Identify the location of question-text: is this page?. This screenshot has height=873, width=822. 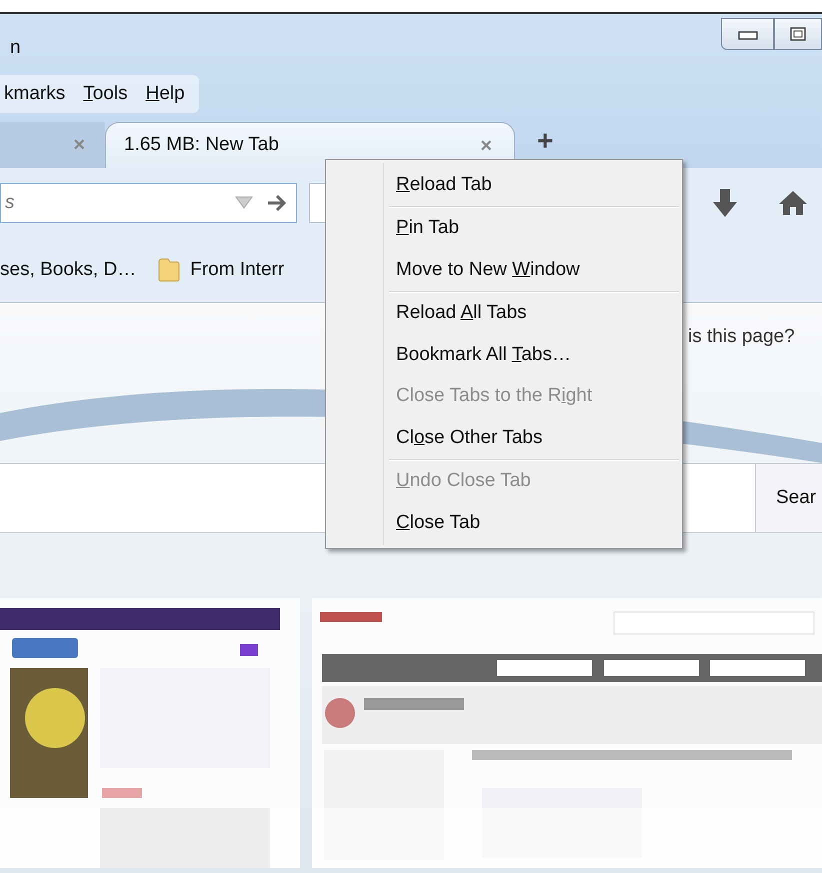
(741, 337).